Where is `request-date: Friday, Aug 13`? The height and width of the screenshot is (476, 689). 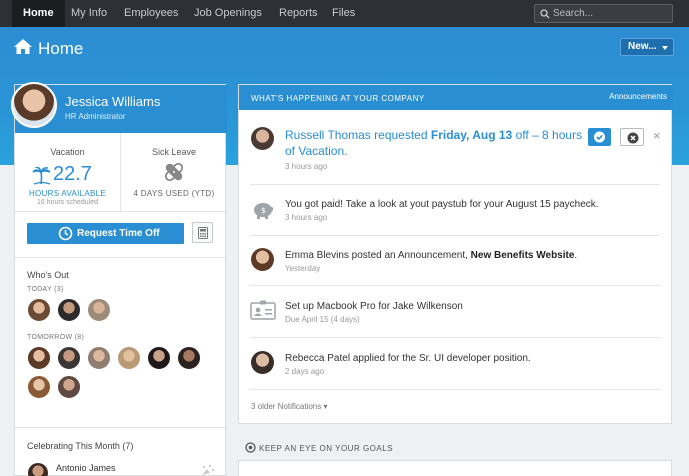
request-date: Friday, Aug 13 is located at coordinates (471, 135).